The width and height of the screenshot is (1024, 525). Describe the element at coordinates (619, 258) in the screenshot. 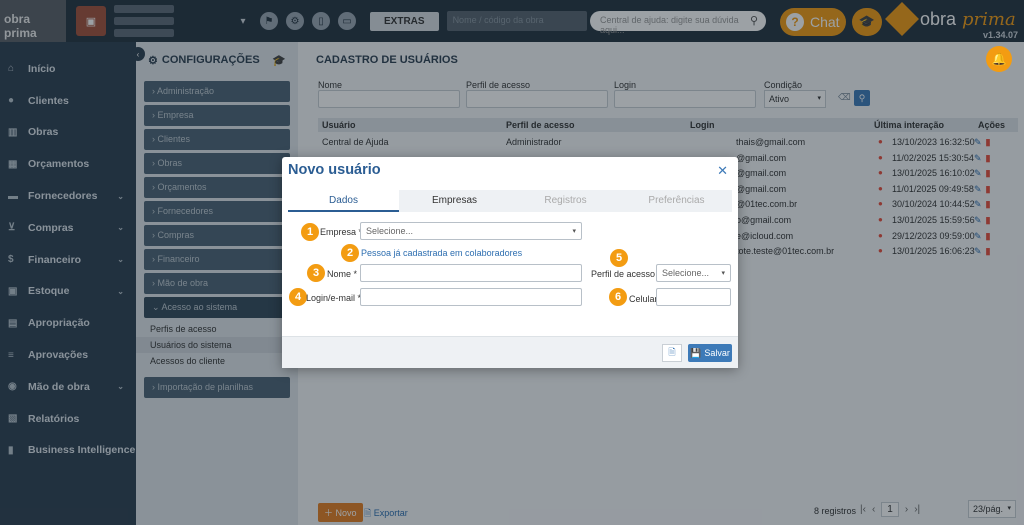

I see `step-badge-5: 5` at that location.